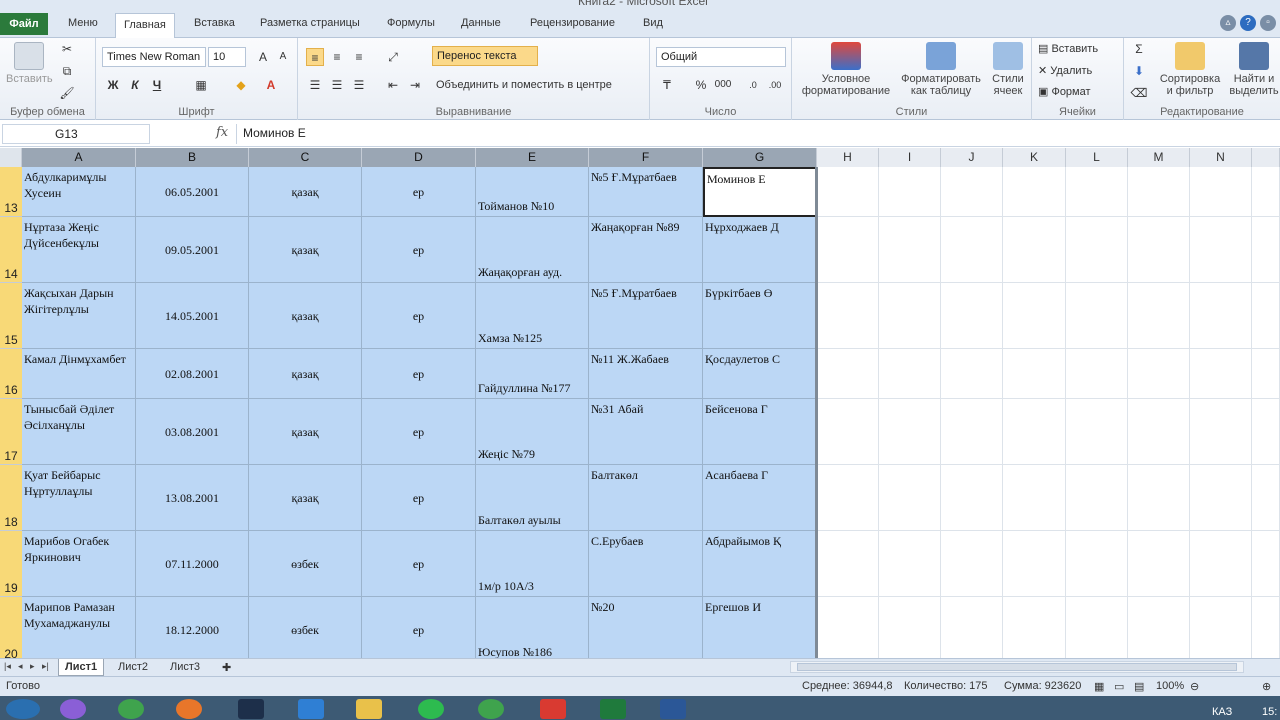  I want to click on cell-d16: ер, so click(419, 374).